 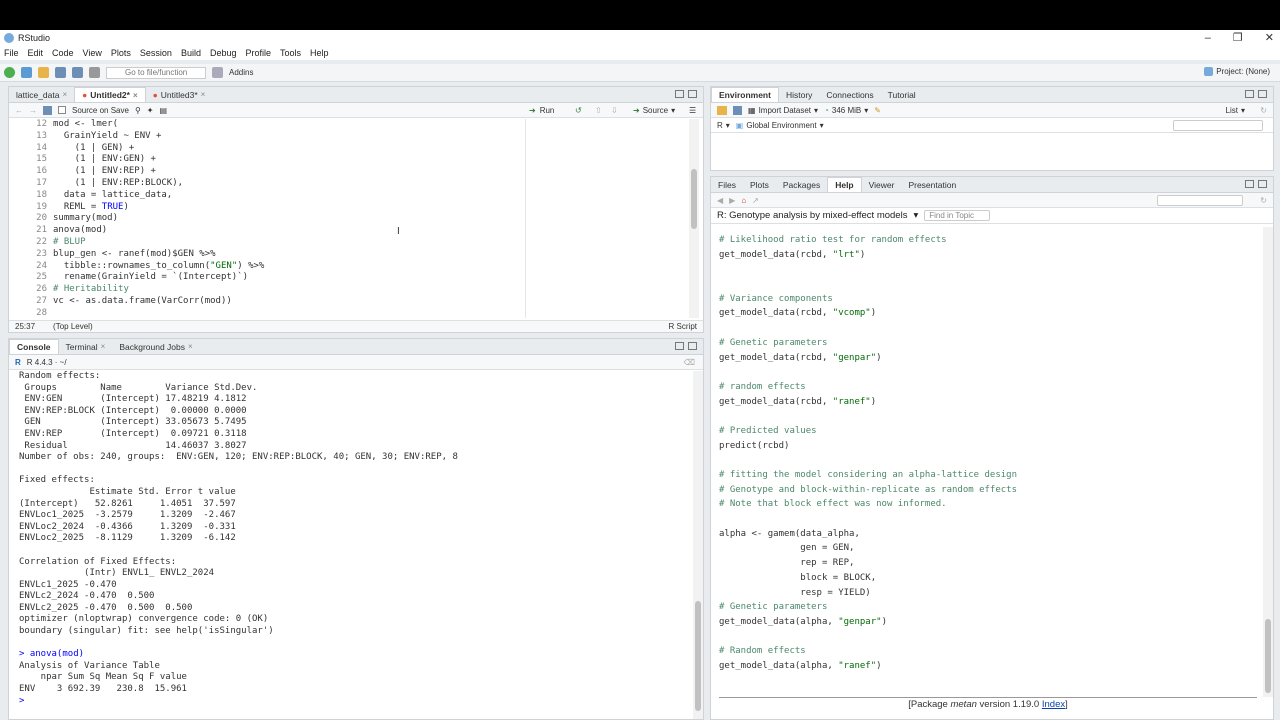 I want to click on menu-session: Session, so click(x=156, y=53).